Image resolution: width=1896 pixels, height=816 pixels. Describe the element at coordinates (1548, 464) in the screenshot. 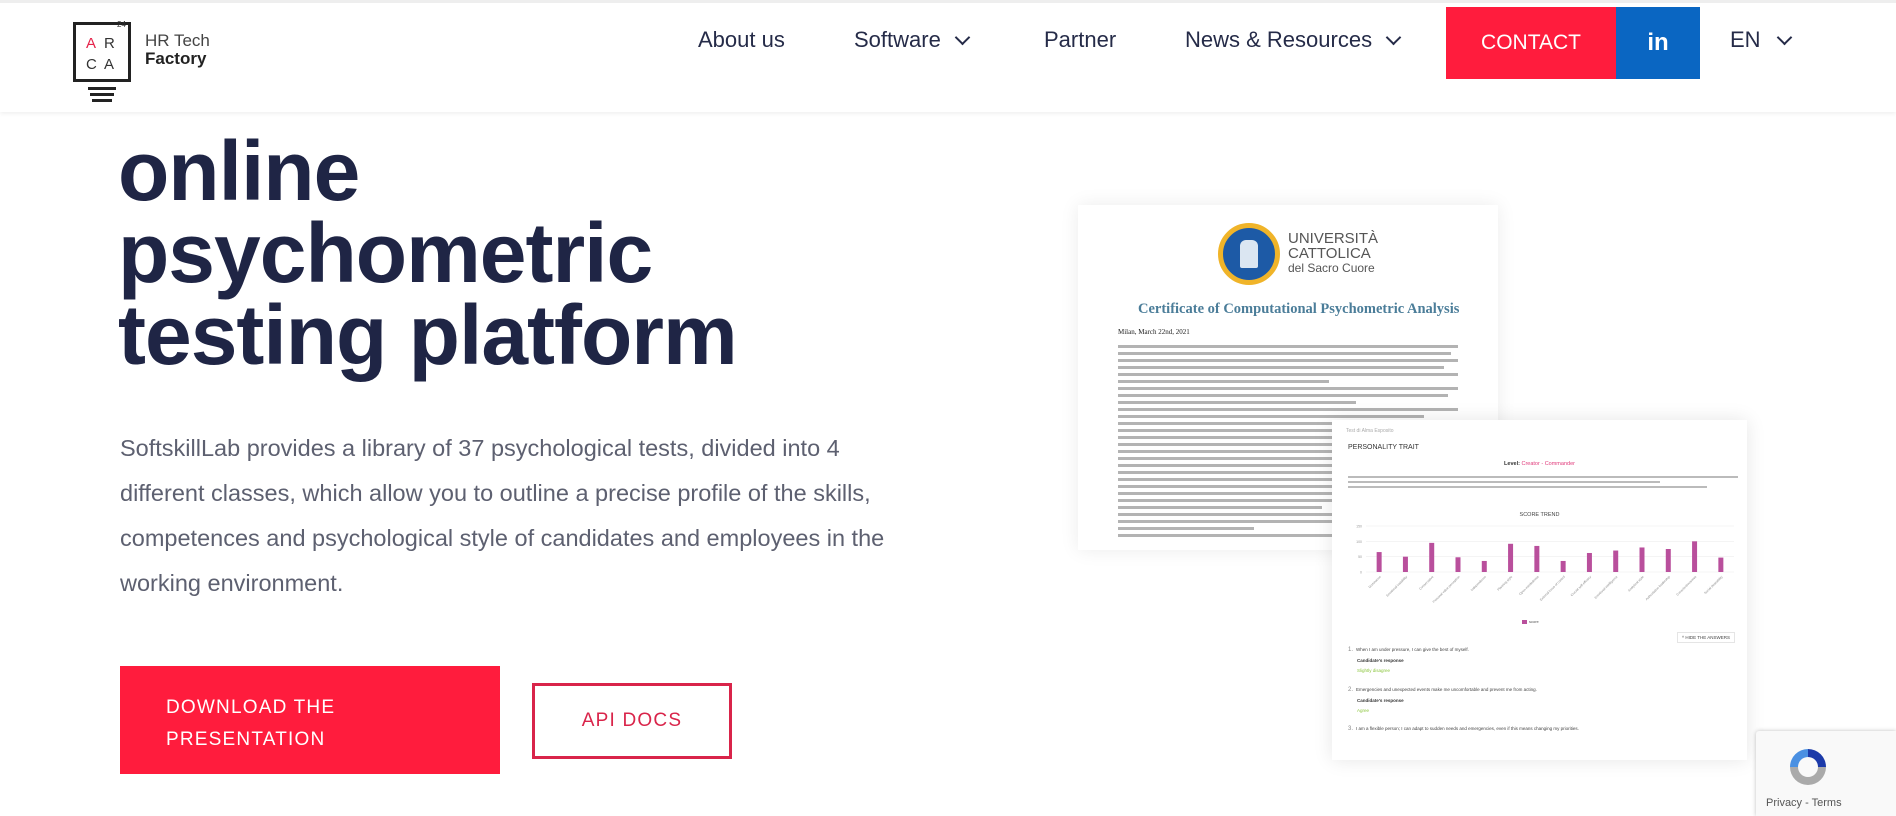

I see `level-value: Creator - Commander` at that location.